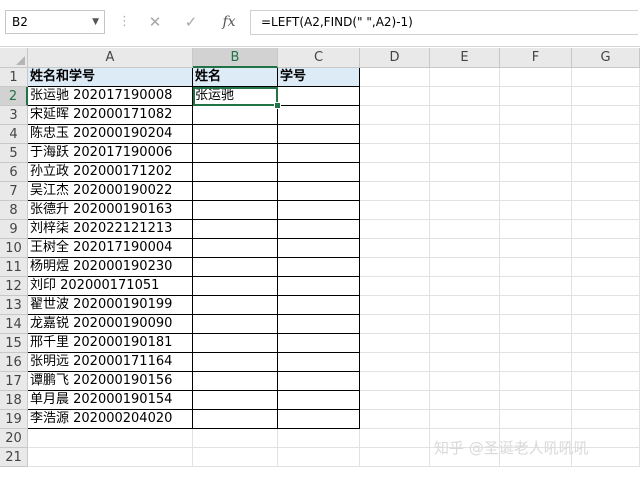  Describe the element at coordinates (277, 105) in the screenshot. I see `fill-handle` at that location.